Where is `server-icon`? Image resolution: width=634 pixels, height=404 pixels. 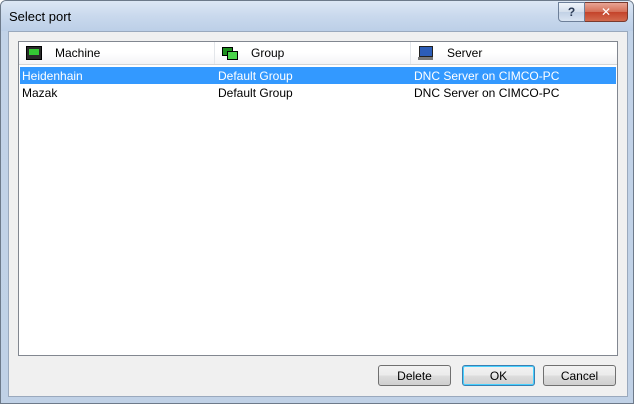
server-icon is located at coordinates (426, 53).